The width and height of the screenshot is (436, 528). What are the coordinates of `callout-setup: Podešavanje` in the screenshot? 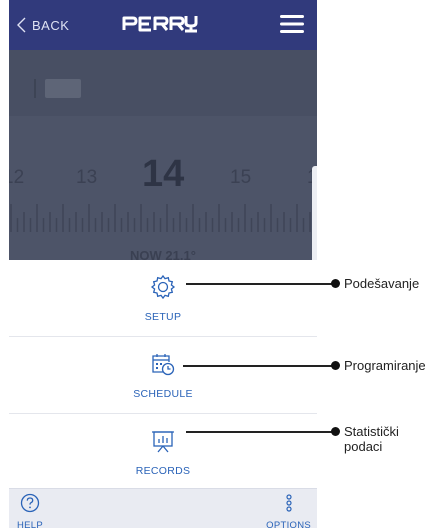 It's located at (382, 283).